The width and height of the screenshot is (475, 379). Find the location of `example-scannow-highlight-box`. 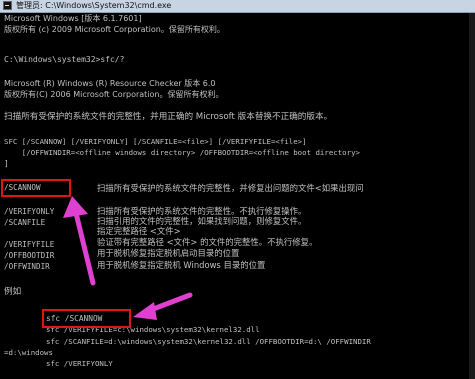

example-scannow-highlight-box is located at coordinates (86, 318).